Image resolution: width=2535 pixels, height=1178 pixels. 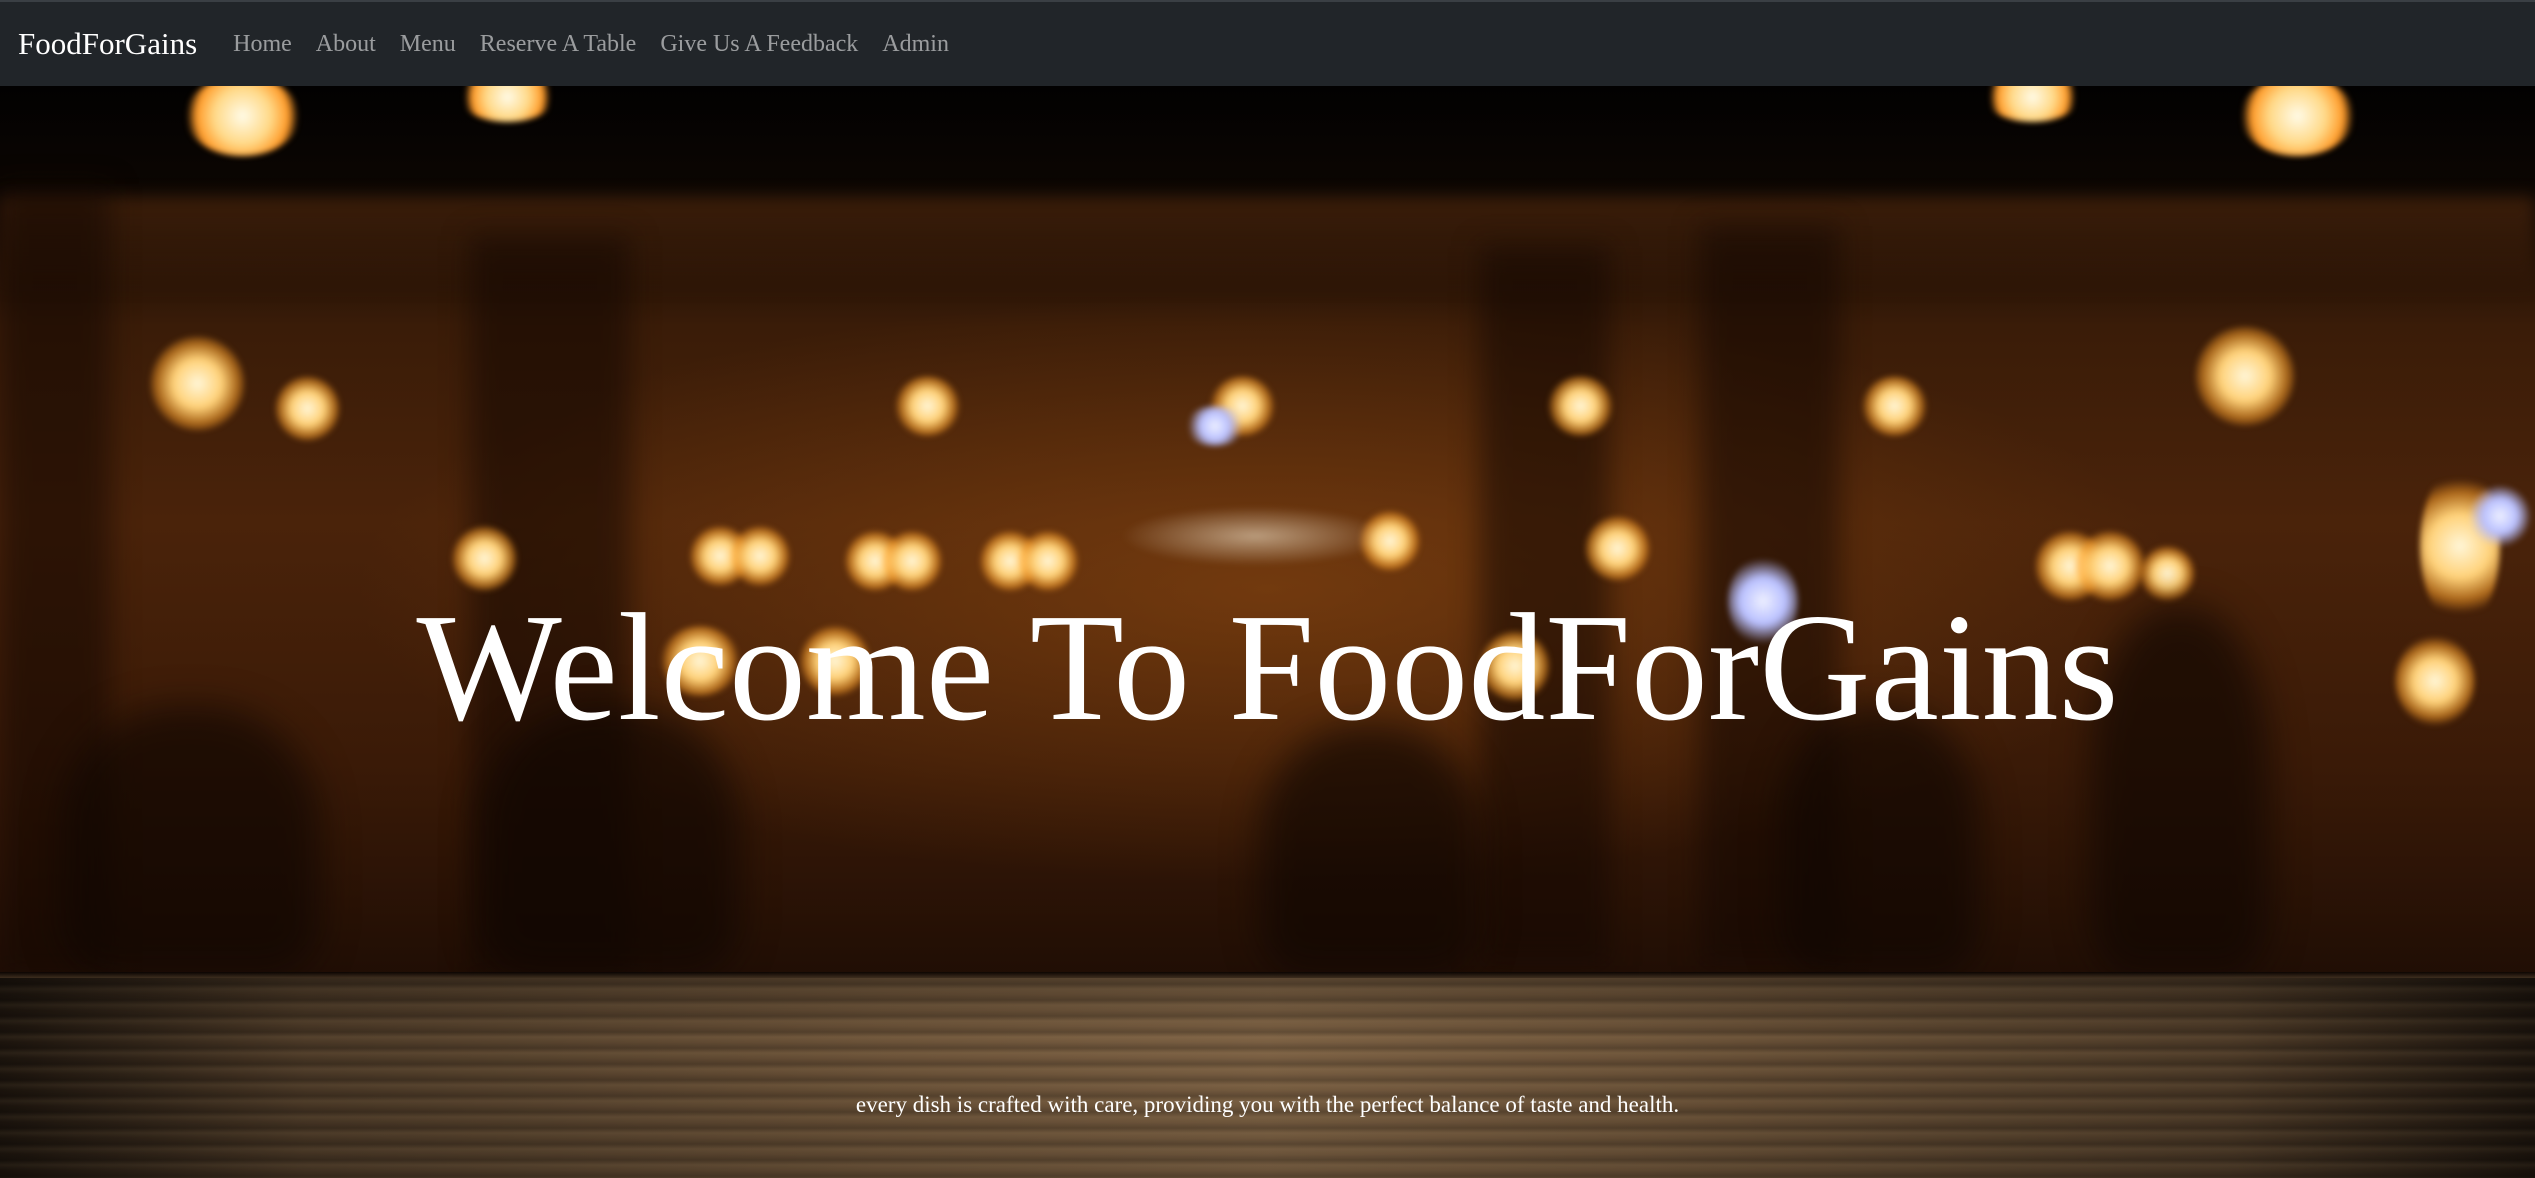 What do you see at coordinates (1267, 668) in the screenshot?
I see `hero-heading: Welcome To FoodForGains` at bounding box center [1267, 668].